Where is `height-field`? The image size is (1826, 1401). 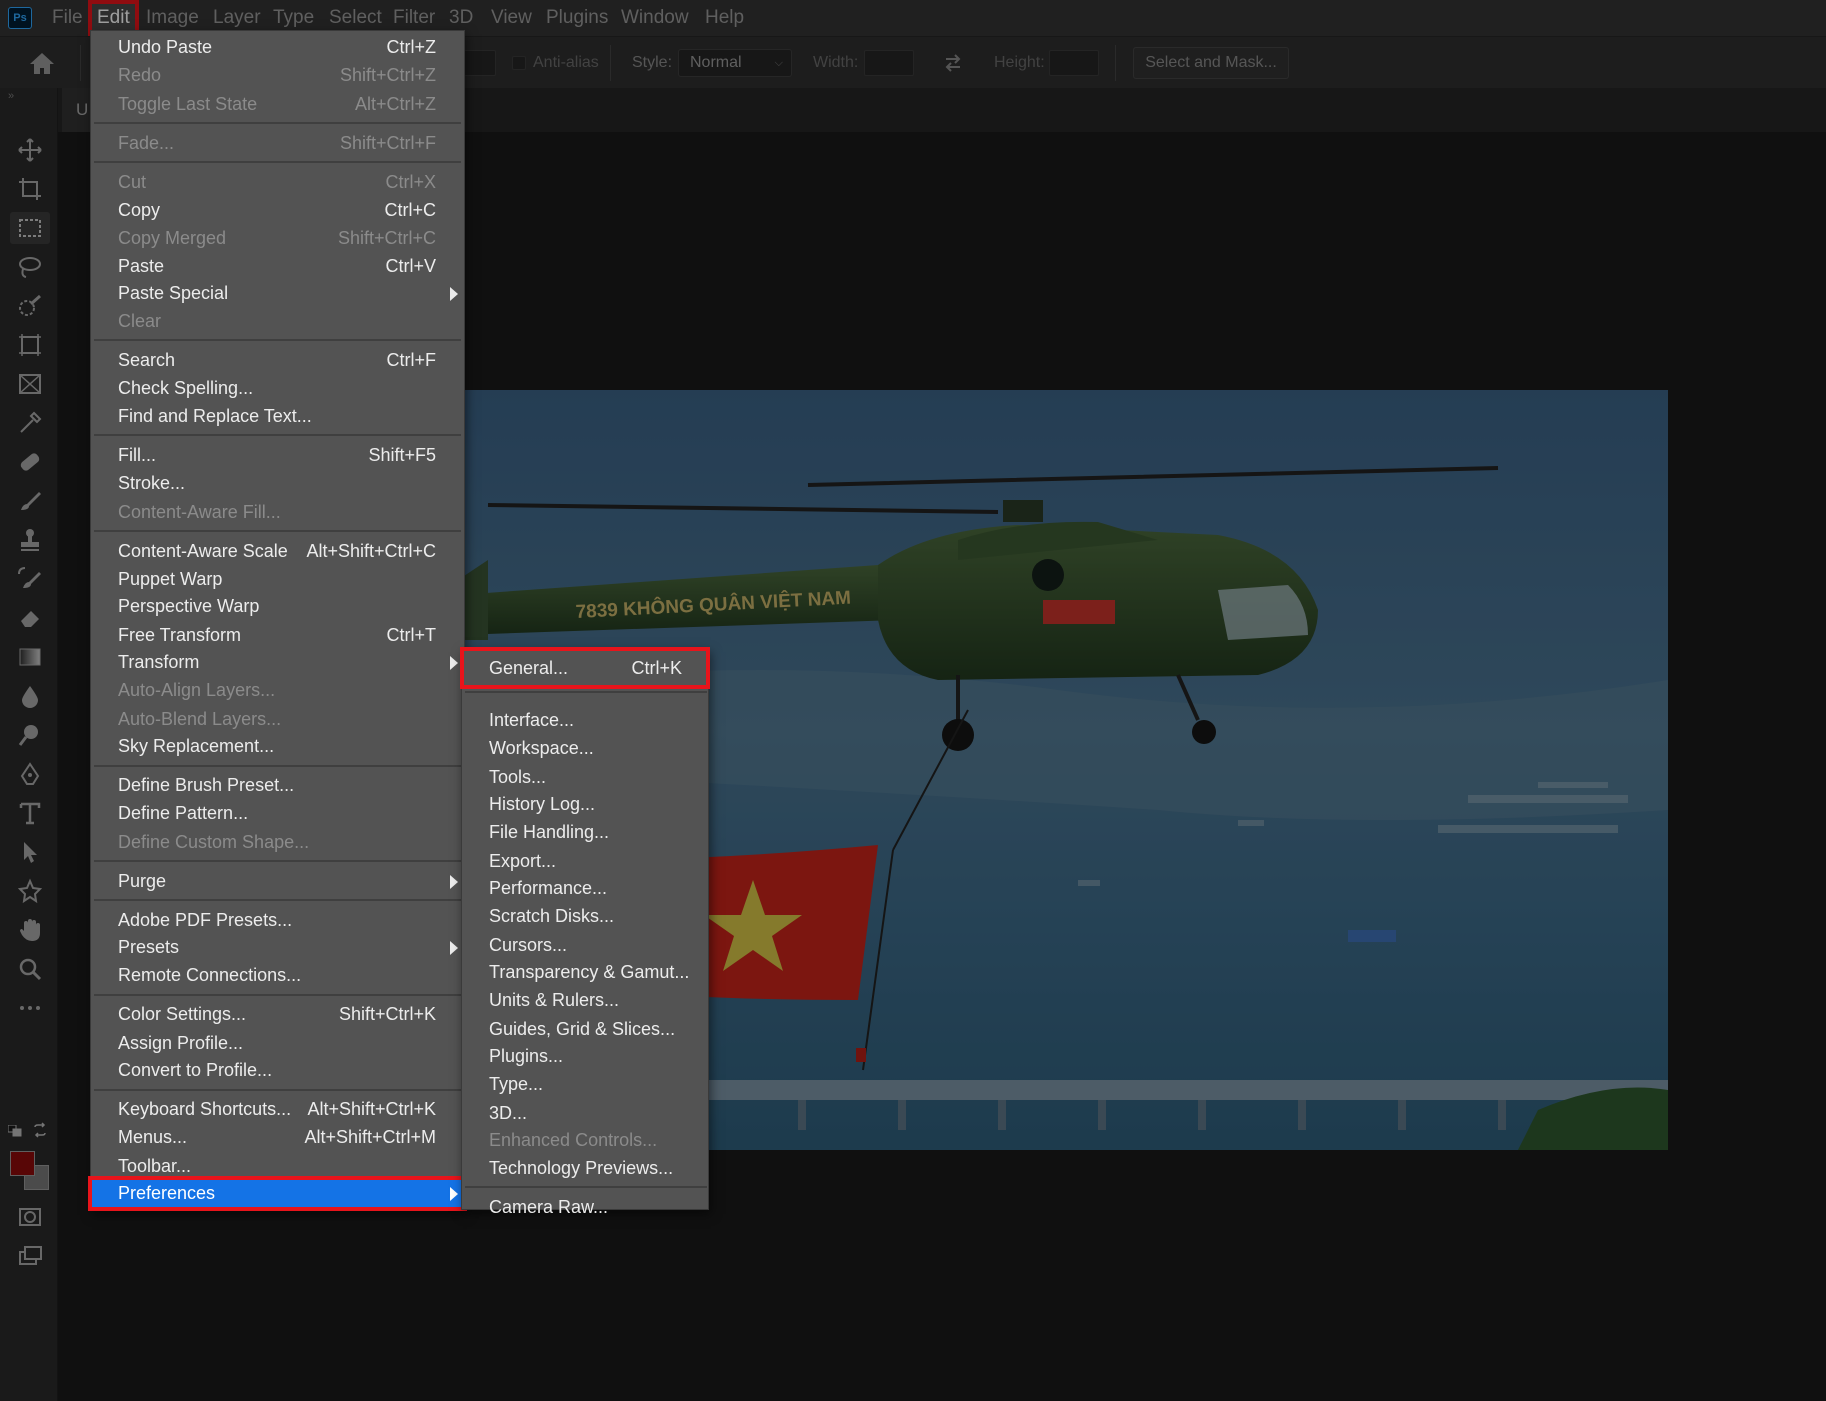 height-field is located at coordinates (1074, 63).